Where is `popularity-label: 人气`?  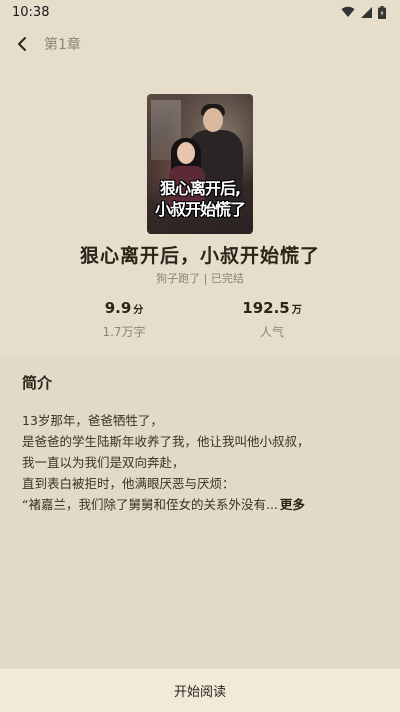
popularity-label: 人气 is located at coordinates (271, 332).